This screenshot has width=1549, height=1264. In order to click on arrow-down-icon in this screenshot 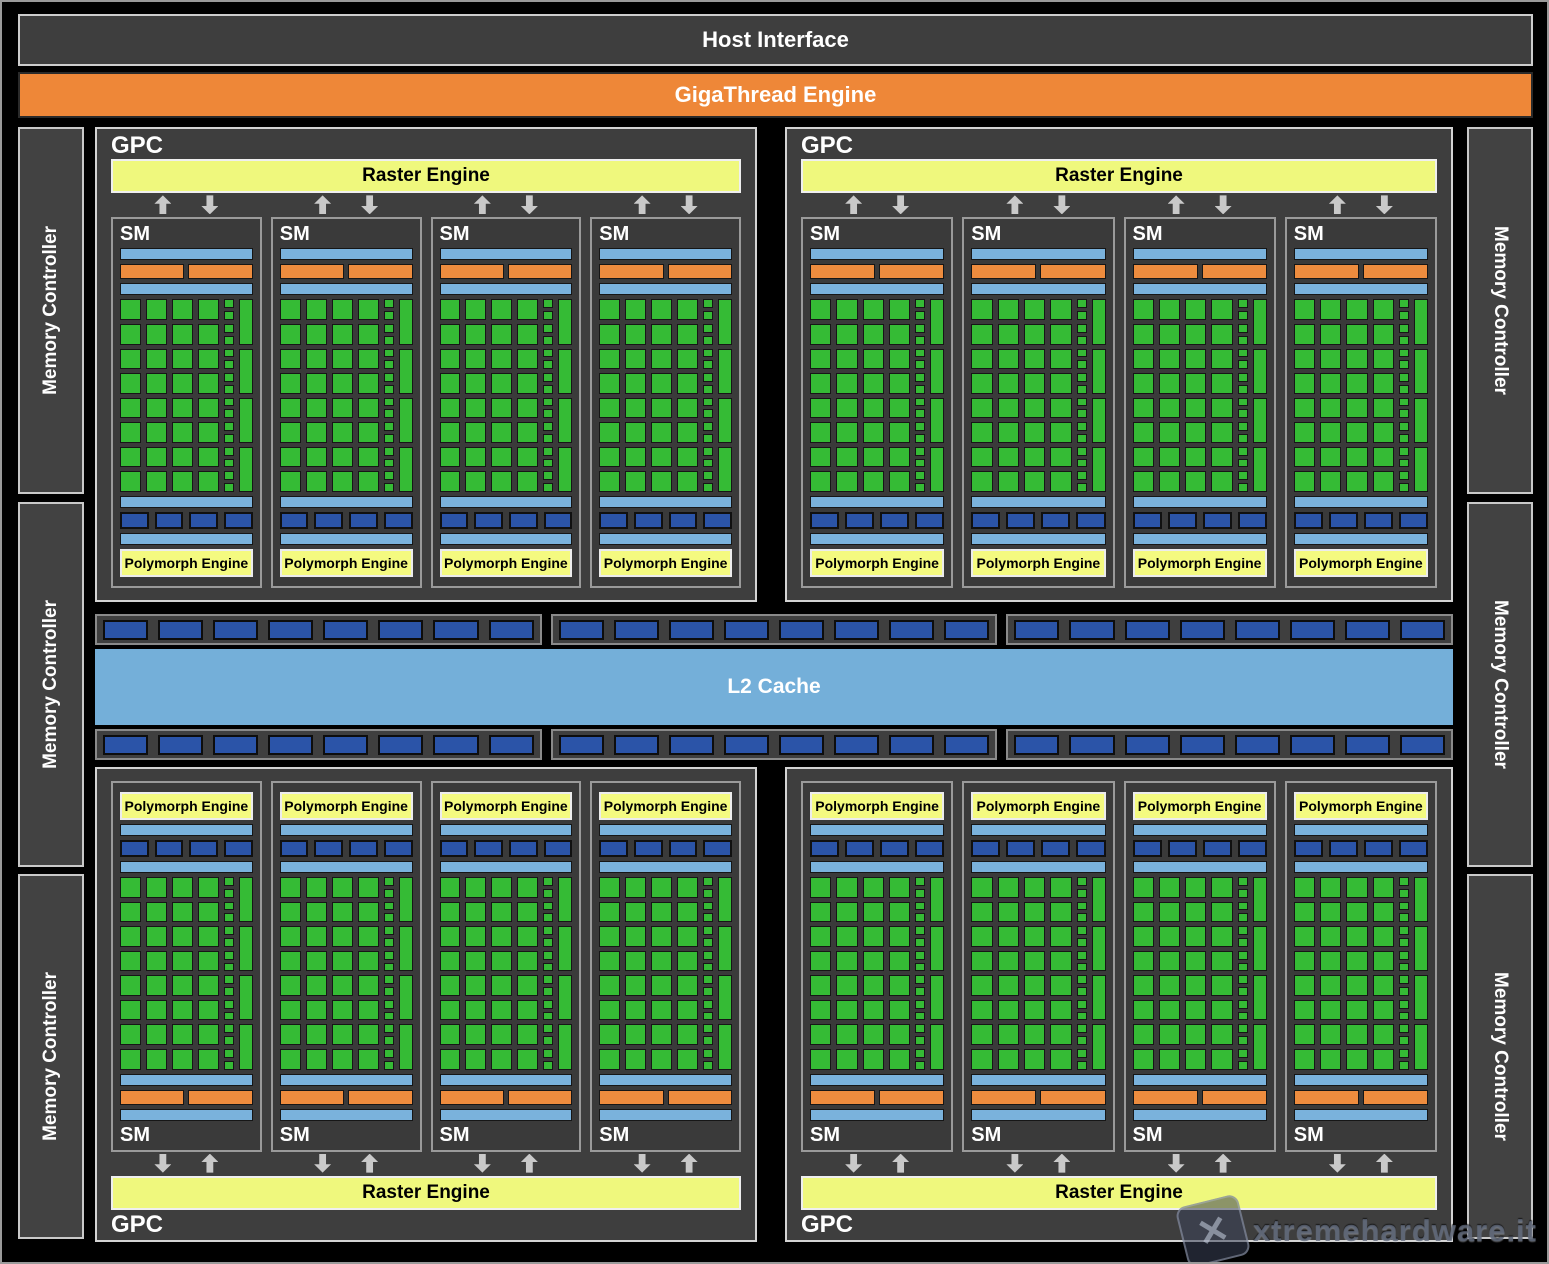, I will do `click(642, 1163)`.